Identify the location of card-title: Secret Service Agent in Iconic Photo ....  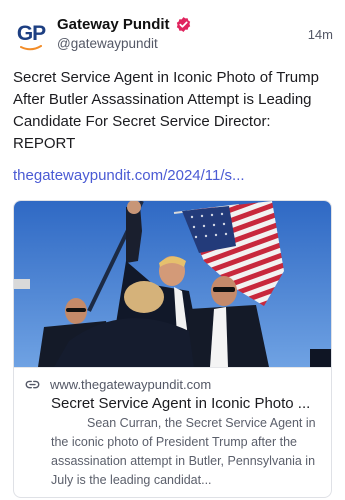
(188, 404).